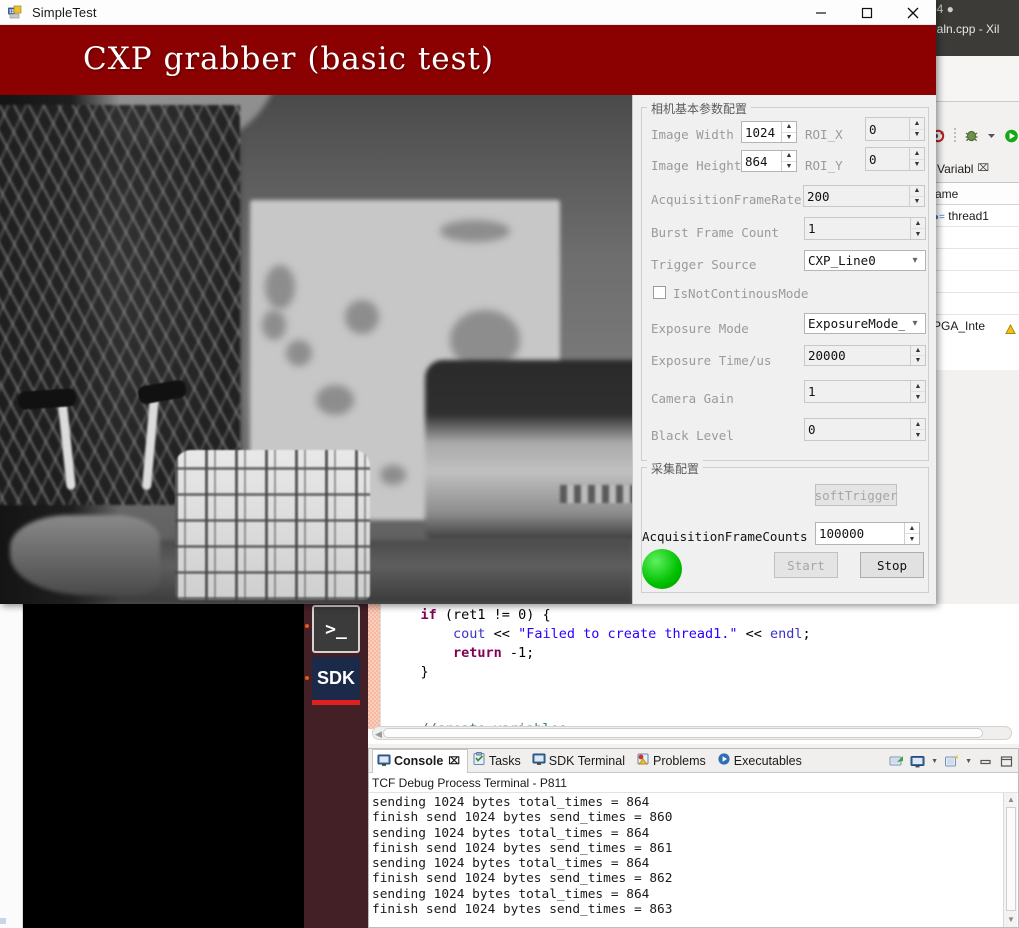 Image resolution: width=1019 pixels, height=928 pixels. I want to click on display-selected-console-icon, so click(917, 761).